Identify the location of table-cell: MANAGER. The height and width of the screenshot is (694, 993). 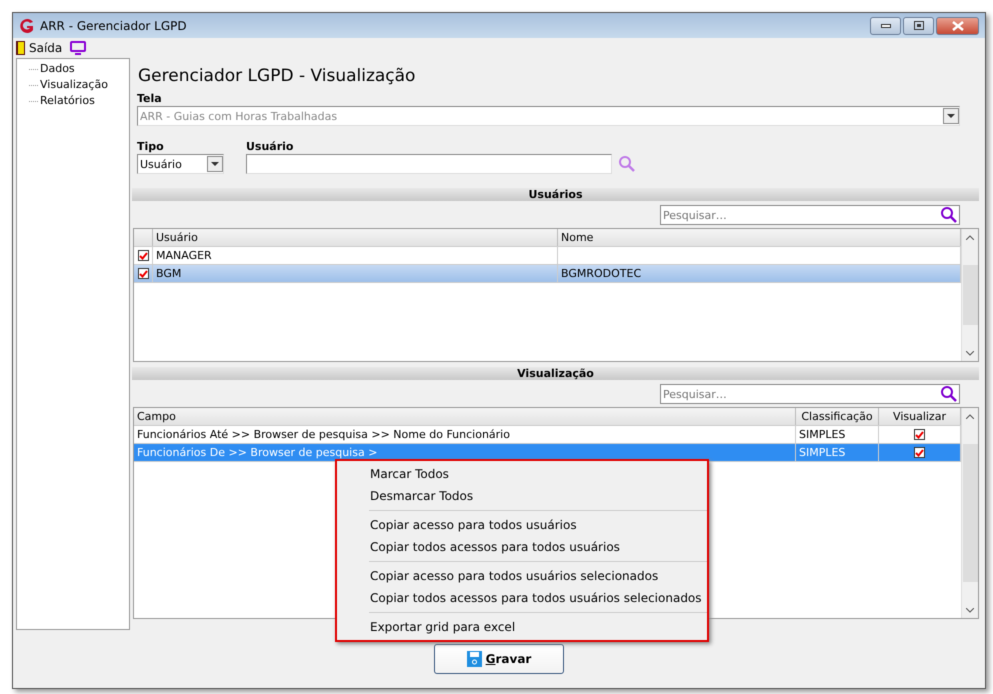
(355, 255).